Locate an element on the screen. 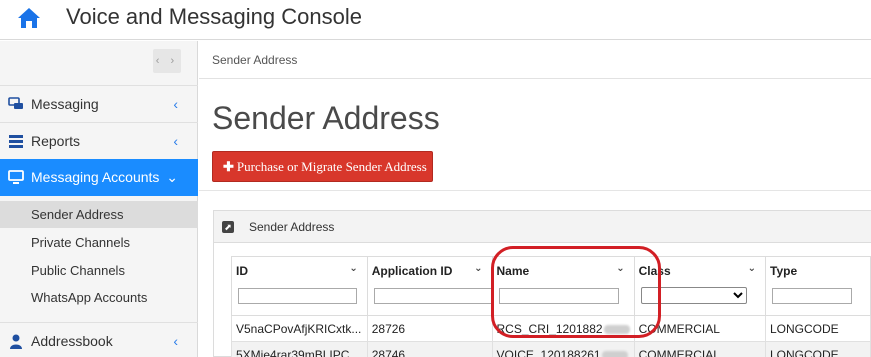 The image size is (871, 357). sidebar-item-label: Addressbook is located at coordinates (72, 341).